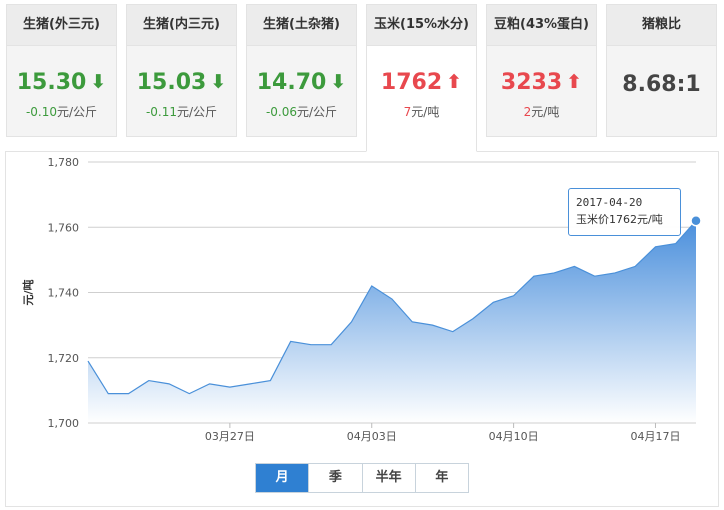 This screenshot has height=510, width=724. Describe the element at coordinates (661, 25) in the screenshot. I see `card-title: 猪粮比` at that location.